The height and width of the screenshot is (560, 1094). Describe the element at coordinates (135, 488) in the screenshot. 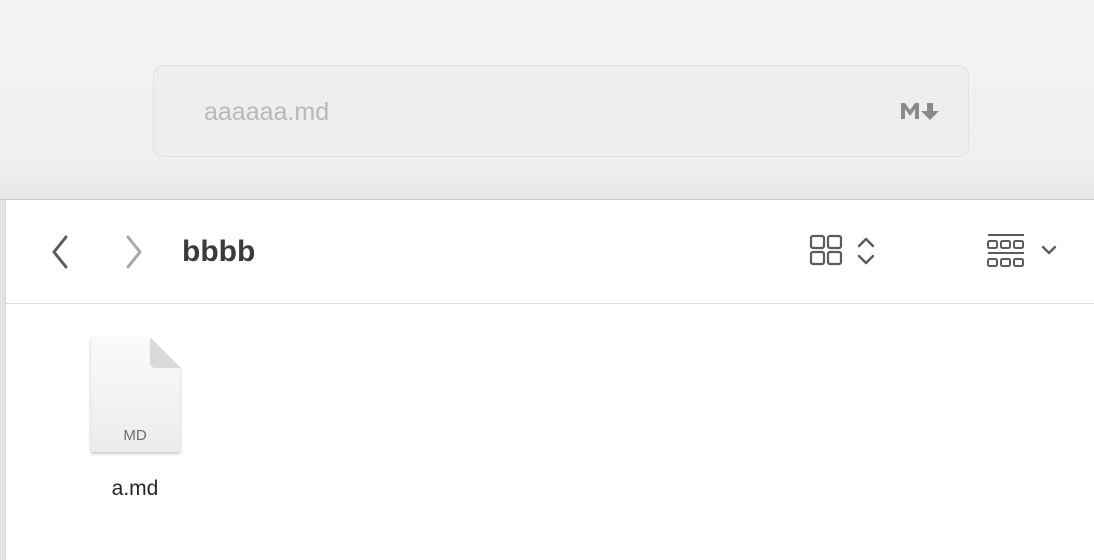

I see `file-name: a.md` at that location.